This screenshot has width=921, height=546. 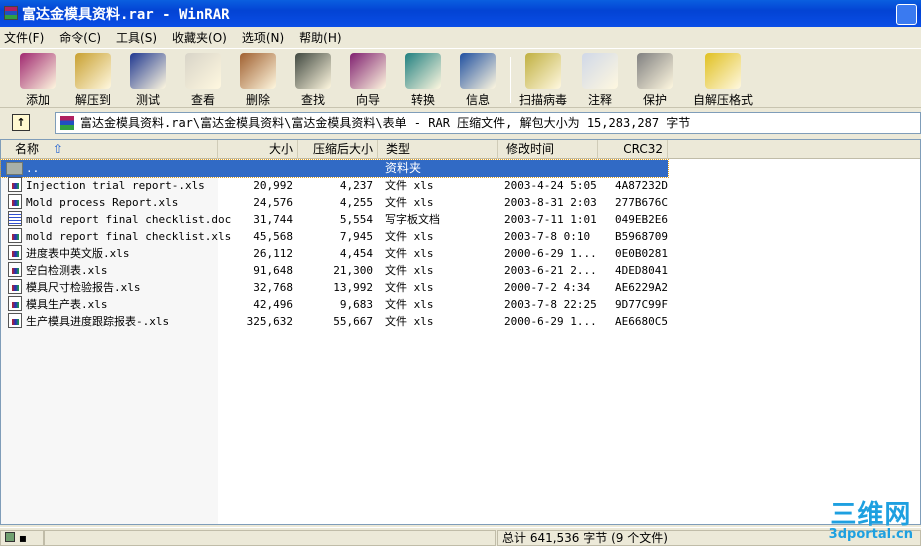 I want to click on toolbar-button-0: 添加, so click(x=38, y=80).